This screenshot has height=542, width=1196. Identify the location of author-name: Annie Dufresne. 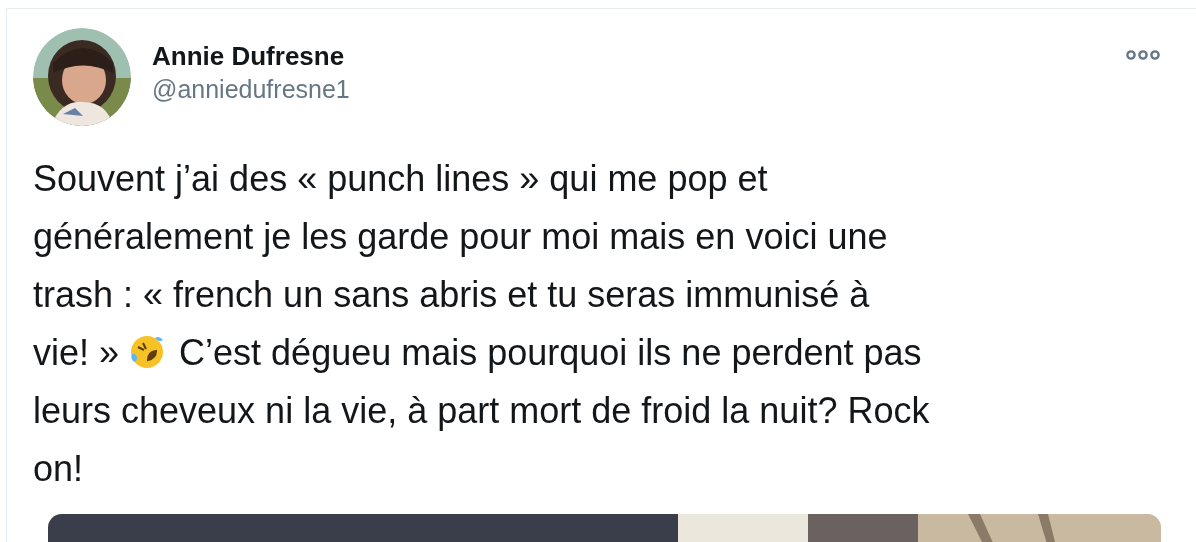
(251, 56).